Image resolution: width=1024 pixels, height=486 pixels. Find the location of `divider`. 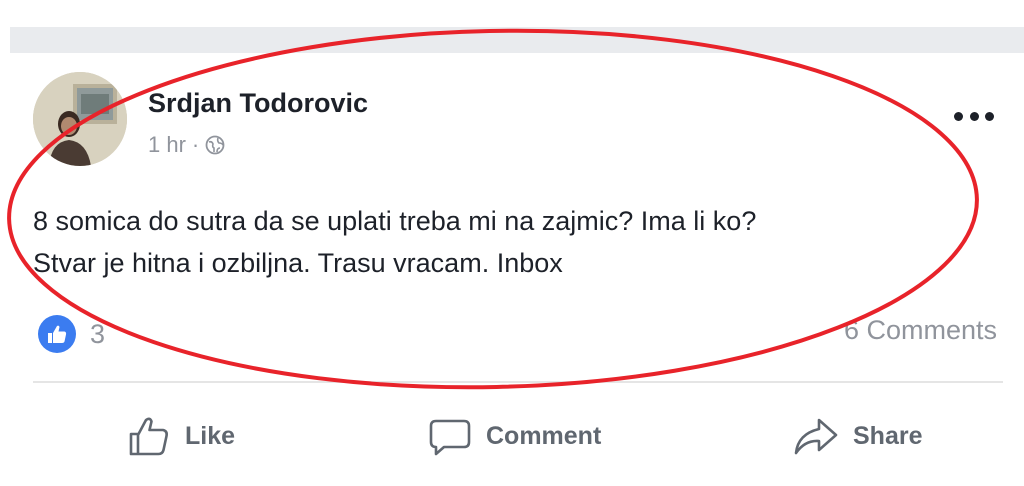

divider is located at coordinates (518, 382).